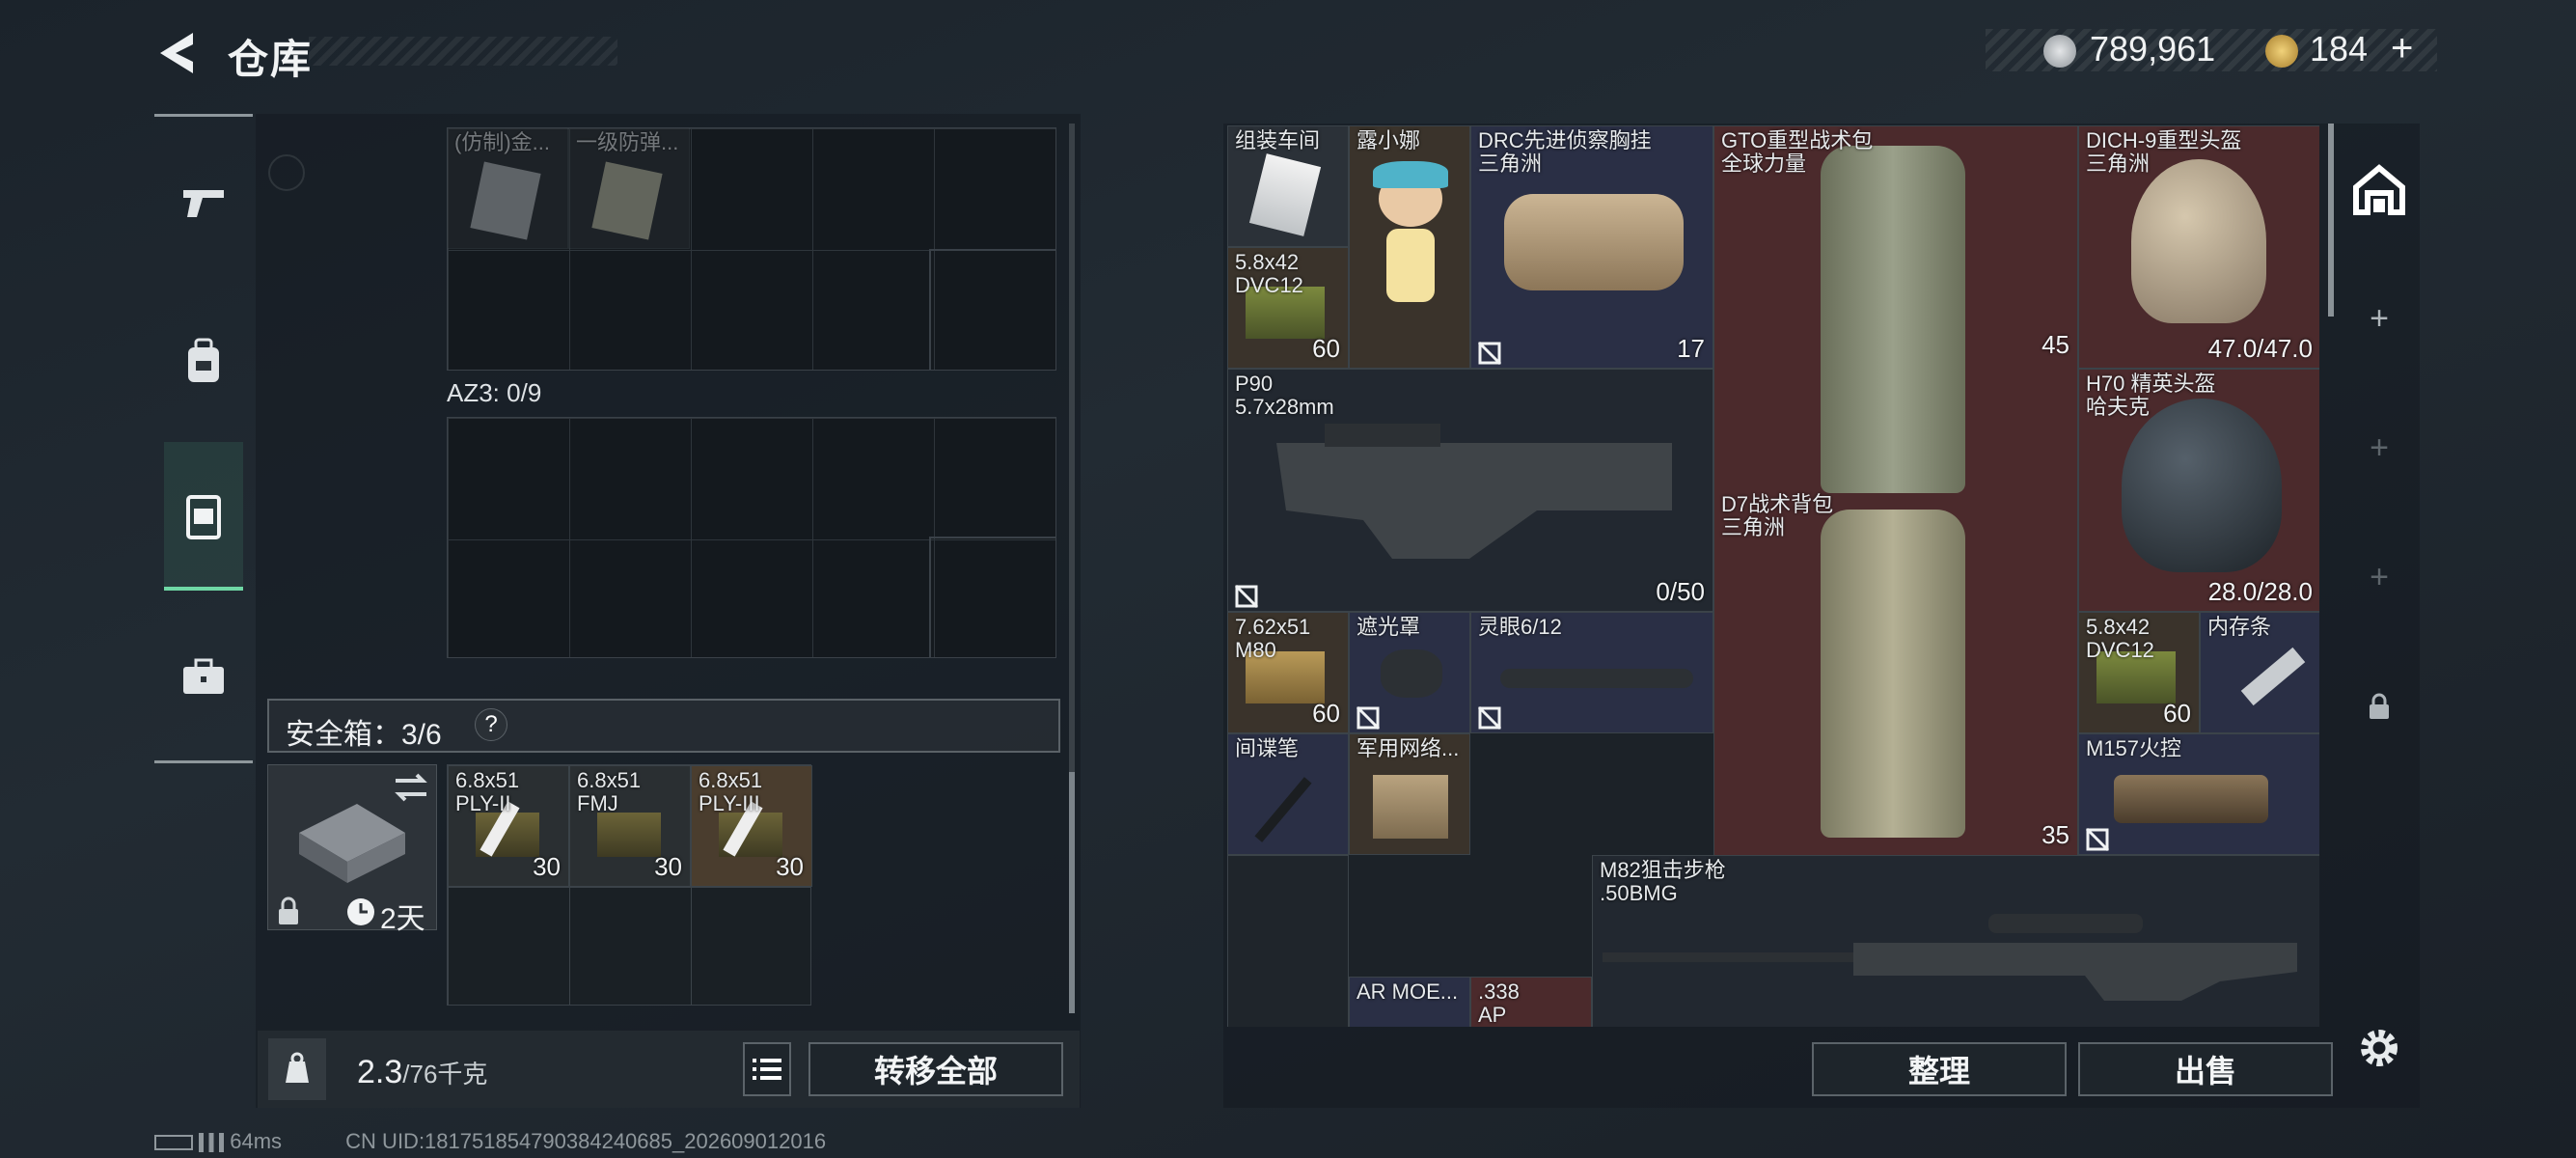  What do you see at coordinates (286, 172) in the screenshot?
I see `faded-circle` at bounding box center [286, 172].